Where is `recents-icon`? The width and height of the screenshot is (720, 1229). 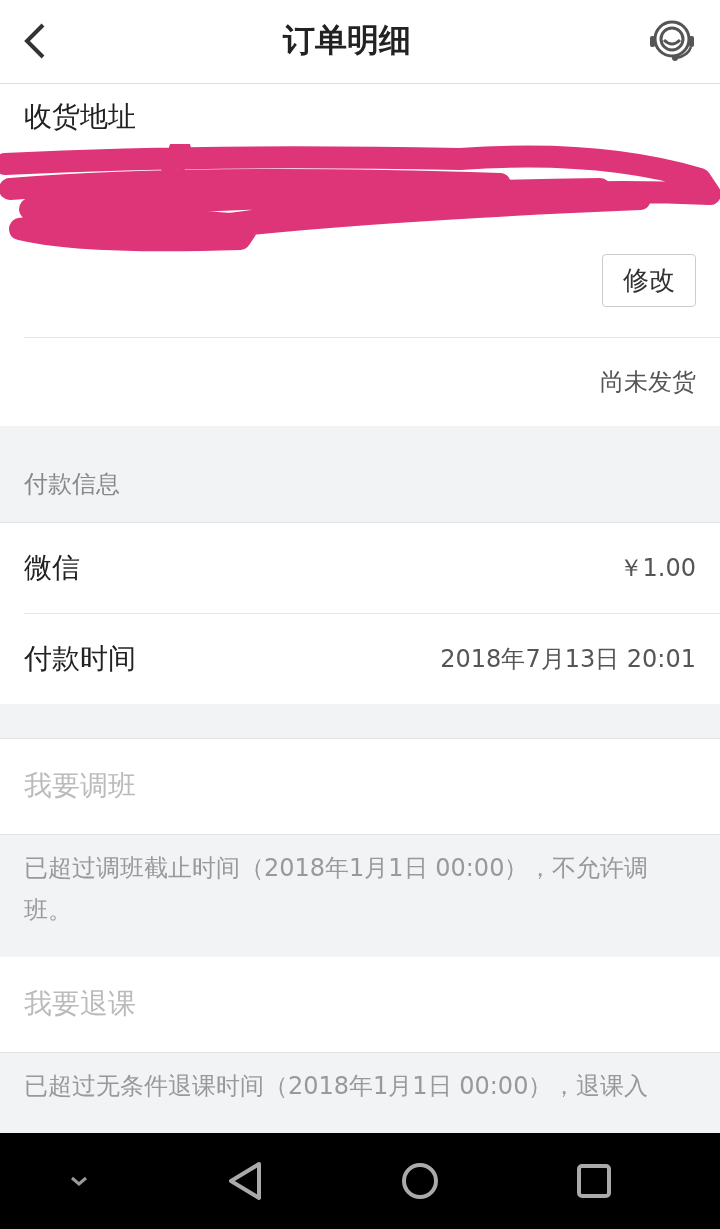
recents-icon is located at coordinates (594, 1181).